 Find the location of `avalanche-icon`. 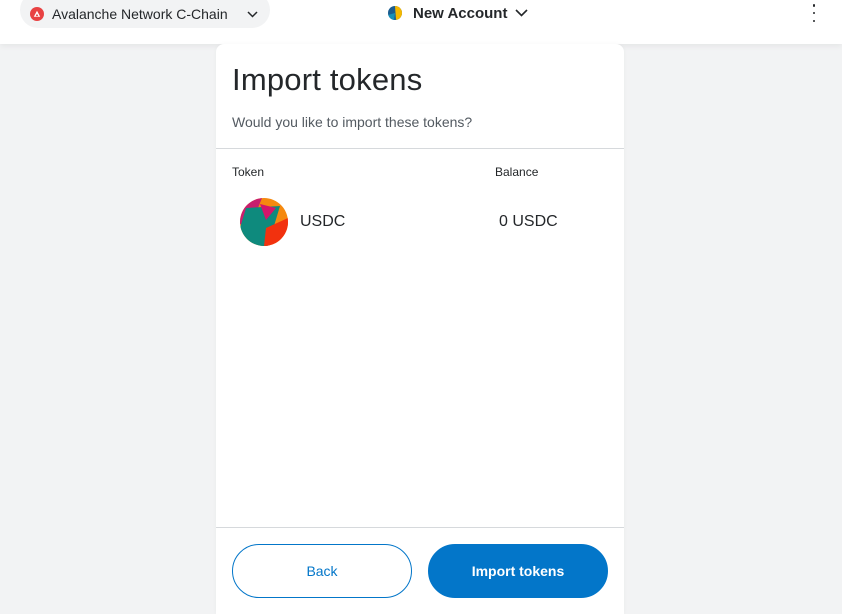

avalanche-icon is located at coordinates (37, 14).